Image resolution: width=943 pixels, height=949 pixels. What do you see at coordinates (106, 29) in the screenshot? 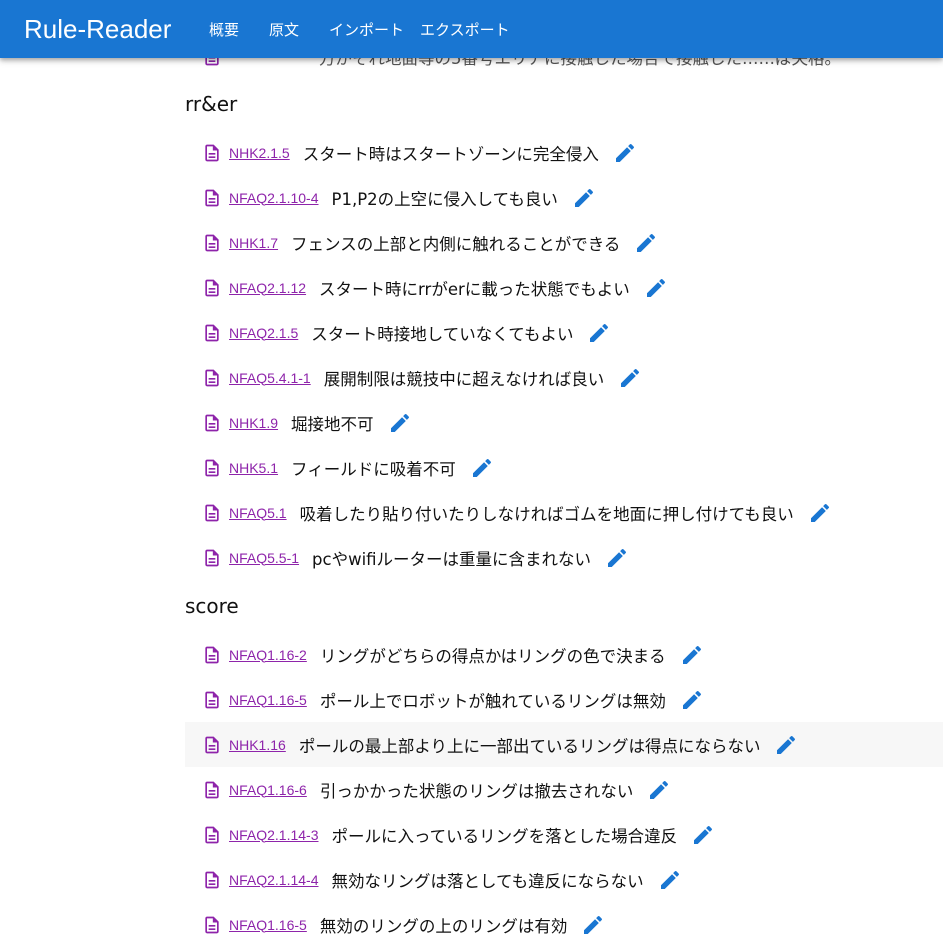
I see `app-title: Rule-Reader` at bounding box center [106, 29].